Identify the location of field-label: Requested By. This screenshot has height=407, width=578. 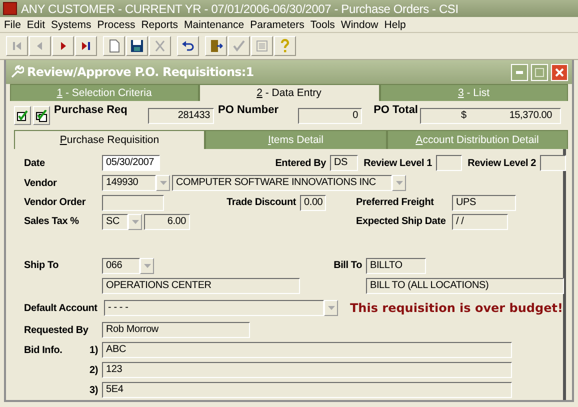
(57, 330).